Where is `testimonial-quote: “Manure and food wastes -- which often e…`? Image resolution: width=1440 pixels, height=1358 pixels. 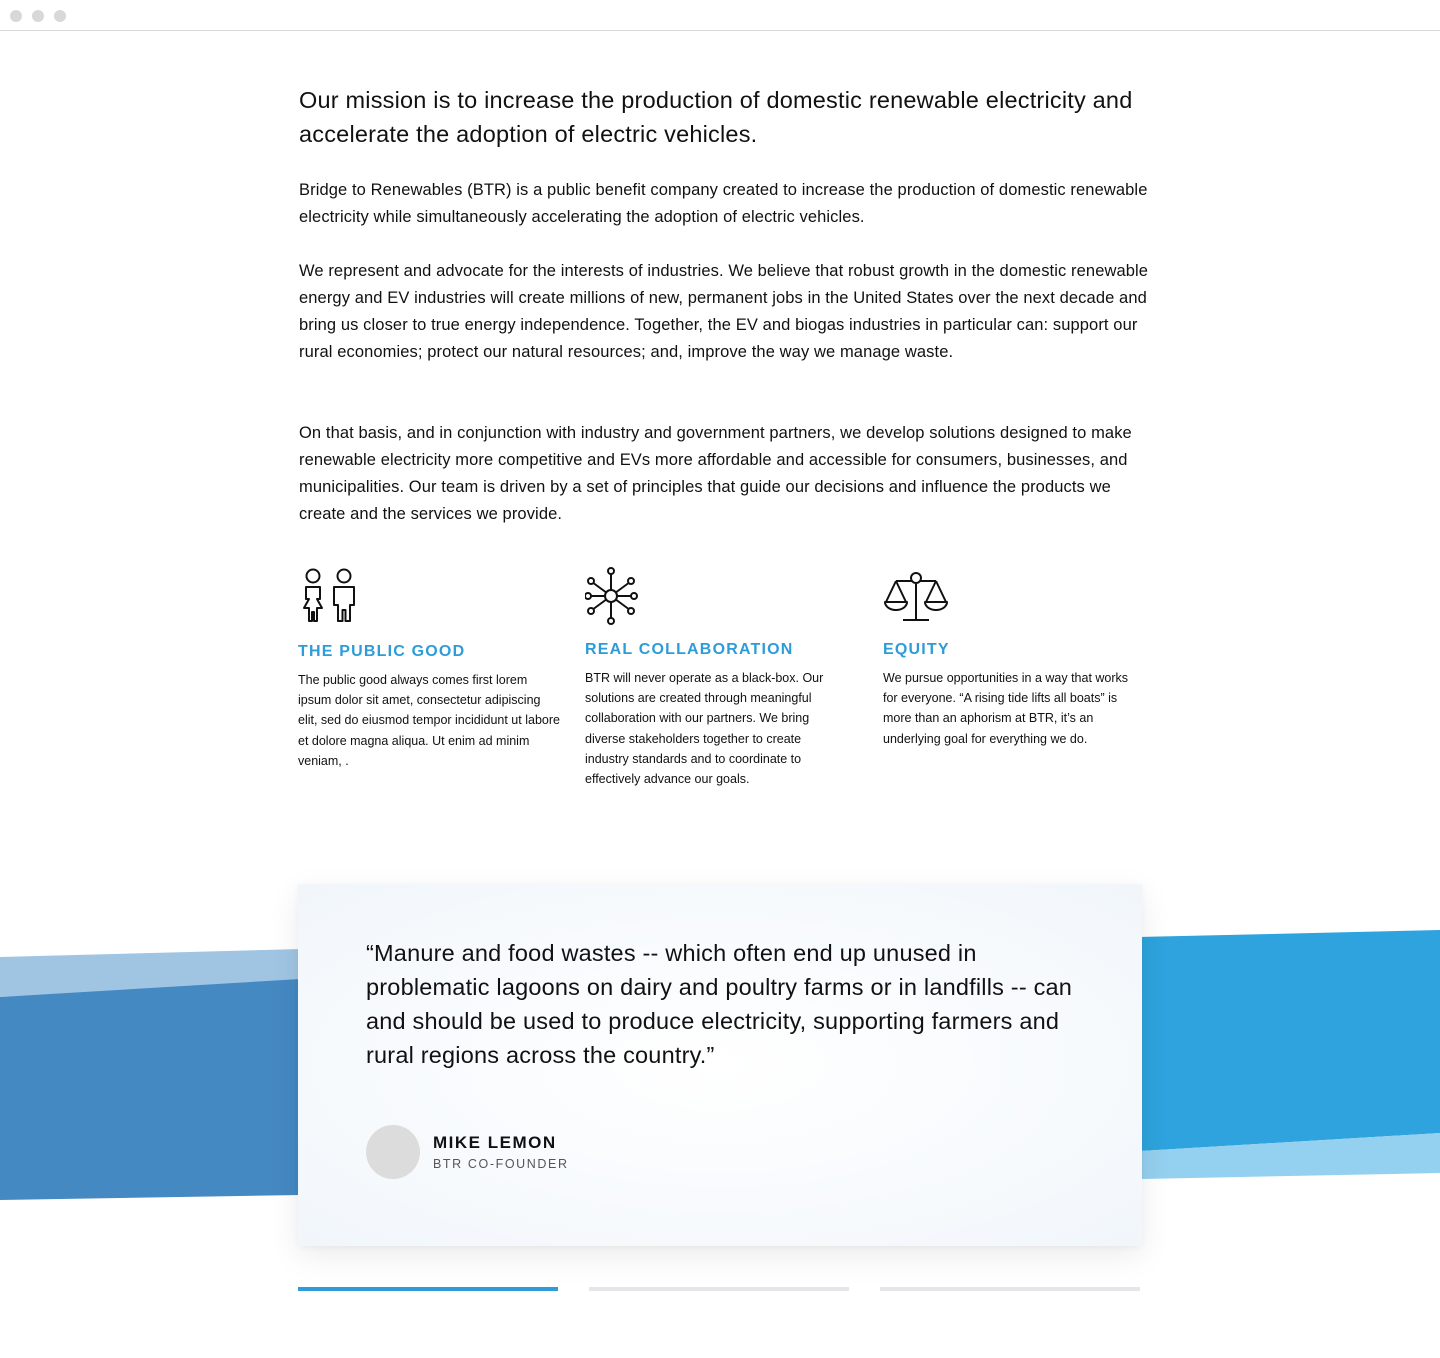 testimonial-quote: “Manure and food wastes -- which often e… is located at coordinates (719, 1004).